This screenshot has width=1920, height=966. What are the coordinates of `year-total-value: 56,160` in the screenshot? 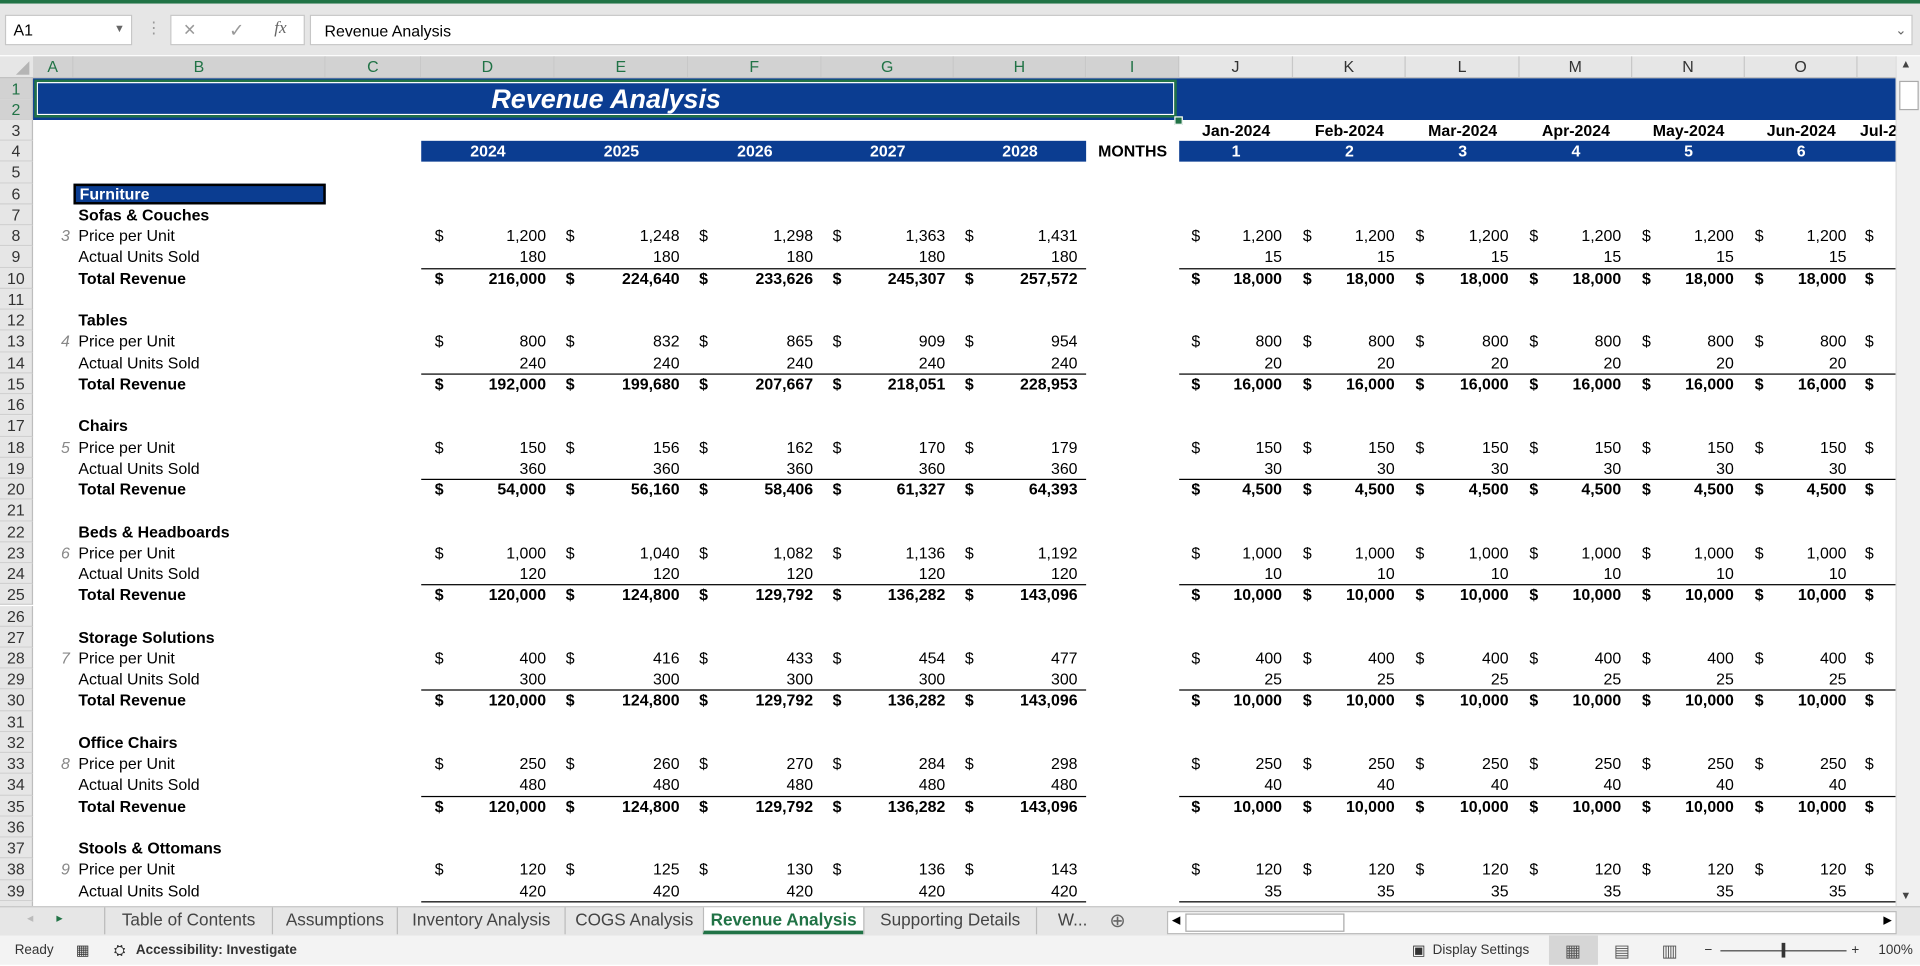 It's located at (617, 489).